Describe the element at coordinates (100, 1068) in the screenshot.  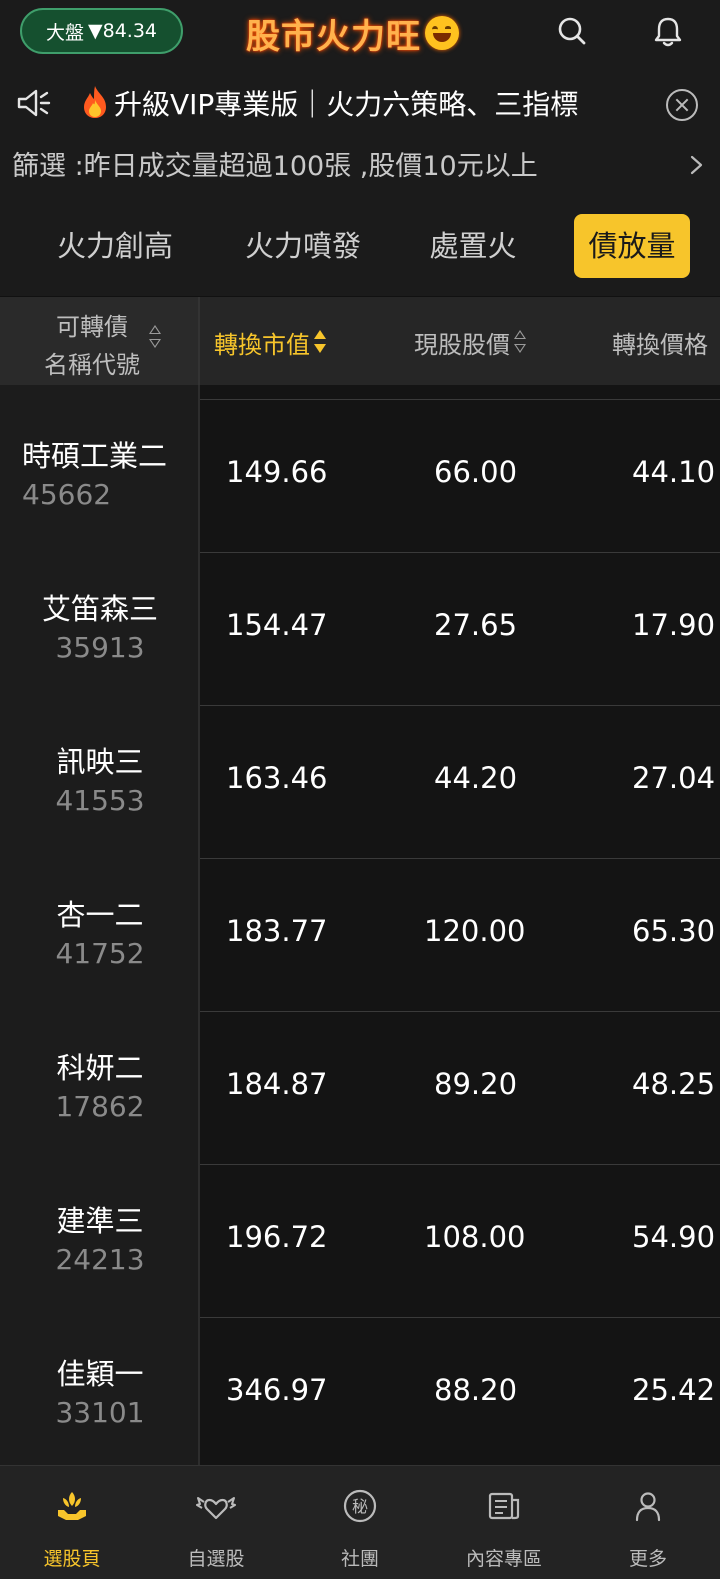
I see `bond-name: 科妍二` at that location.